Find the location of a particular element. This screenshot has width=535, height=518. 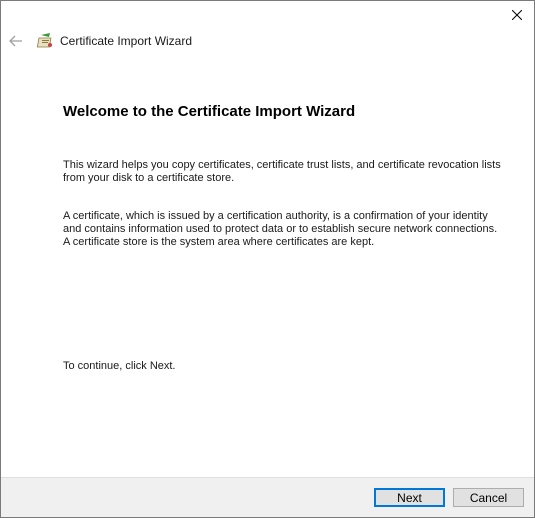

window-title: Certificate Import Wizard is located at coordinates (126, 41).